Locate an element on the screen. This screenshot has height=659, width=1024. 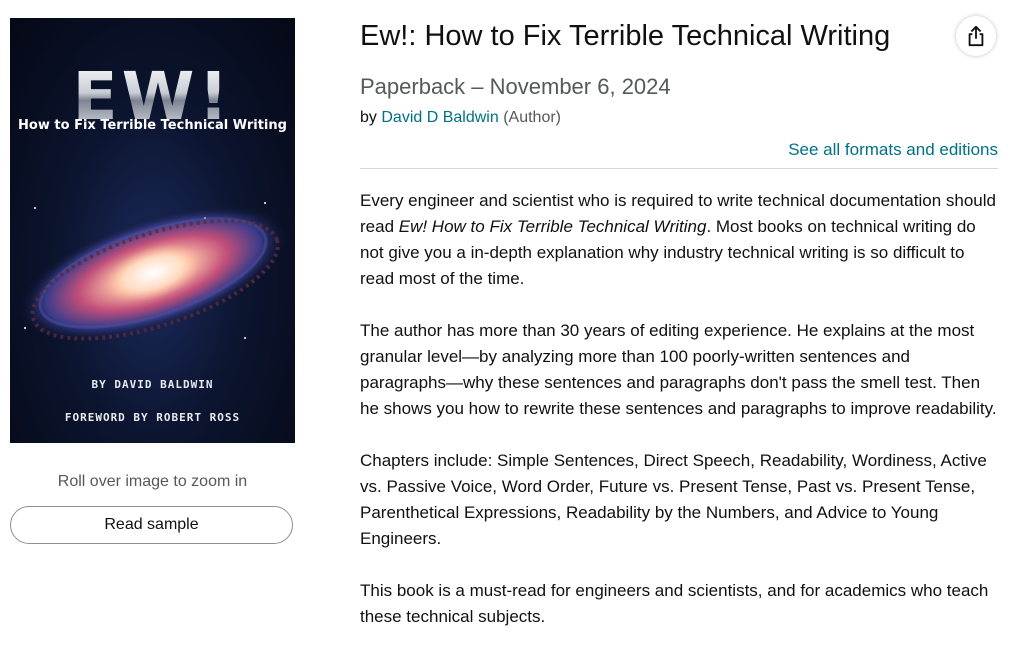
divider is located at coordinates (679, 168).